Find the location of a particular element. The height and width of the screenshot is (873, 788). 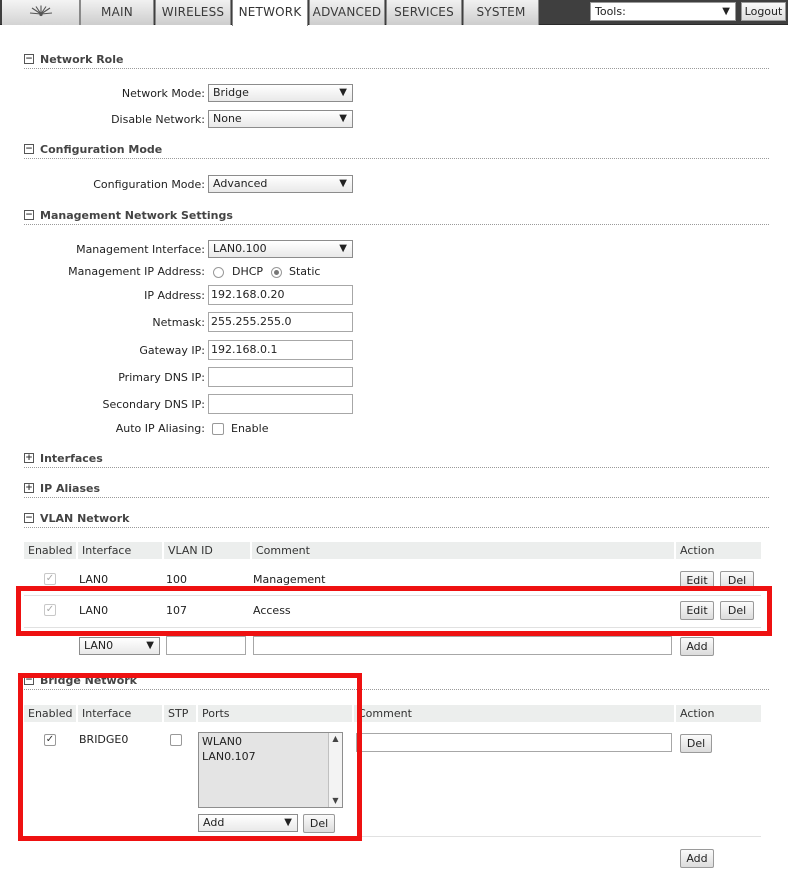

static-radio is located at coordinates (276, 272).